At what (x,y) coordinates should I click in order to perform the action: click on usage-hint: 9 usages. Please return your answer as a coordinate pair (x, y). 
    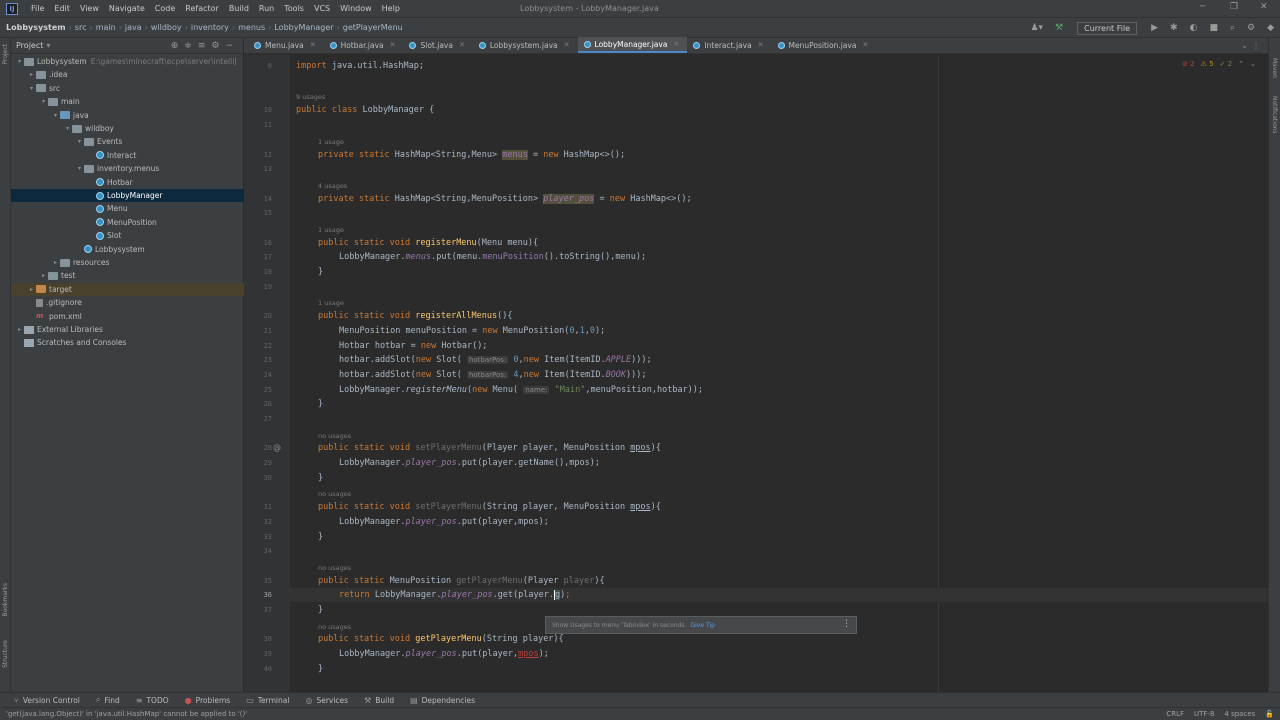
    Looking at the image, I should click on (310, 97).